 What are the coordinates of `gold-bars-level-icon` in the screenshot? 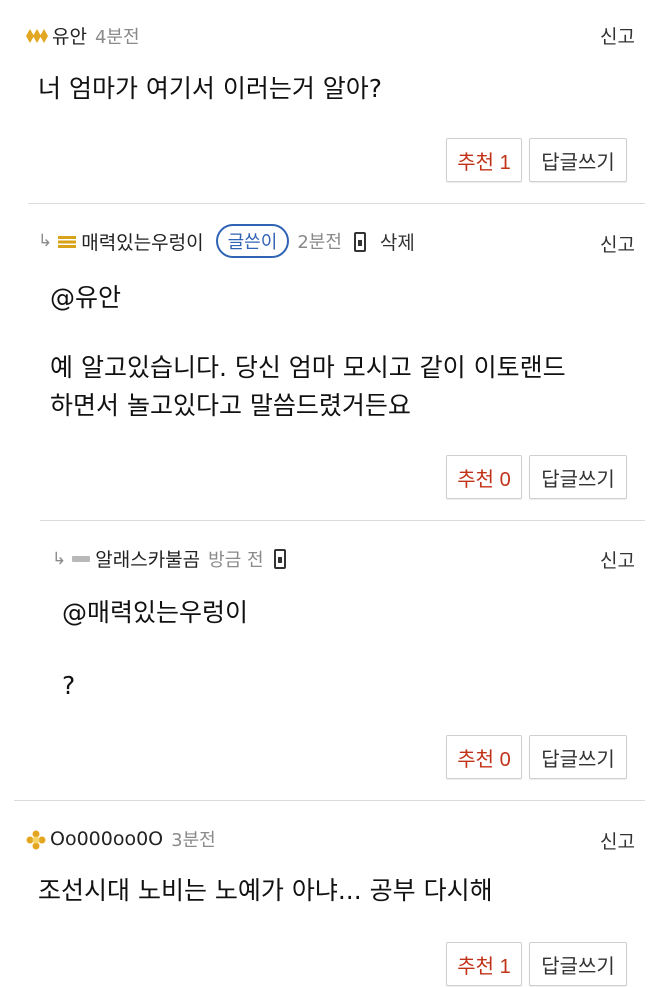 It's located at (67, 241).